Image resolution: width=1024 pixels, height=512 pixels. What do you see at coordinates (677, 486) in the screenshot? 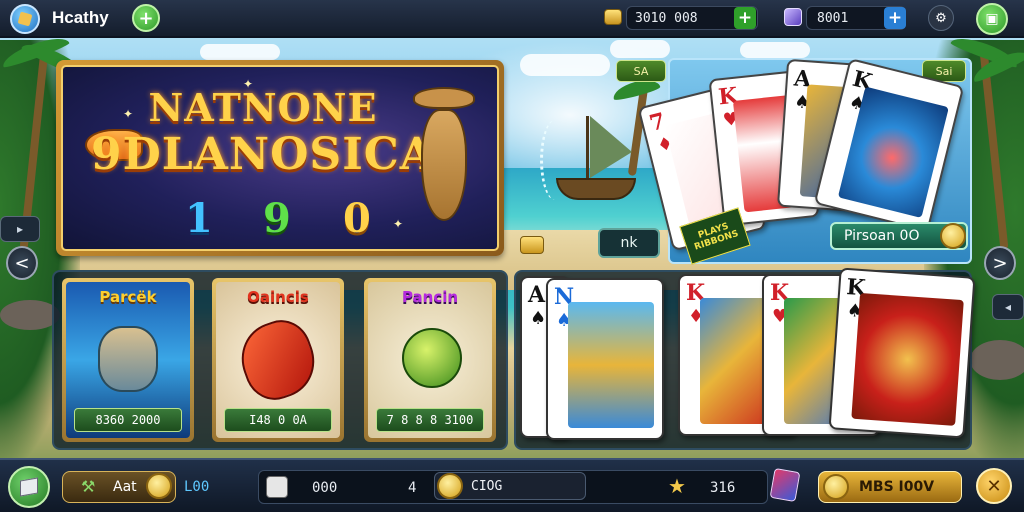
I see `star-icon: ★` at bounding box center [677, 486].